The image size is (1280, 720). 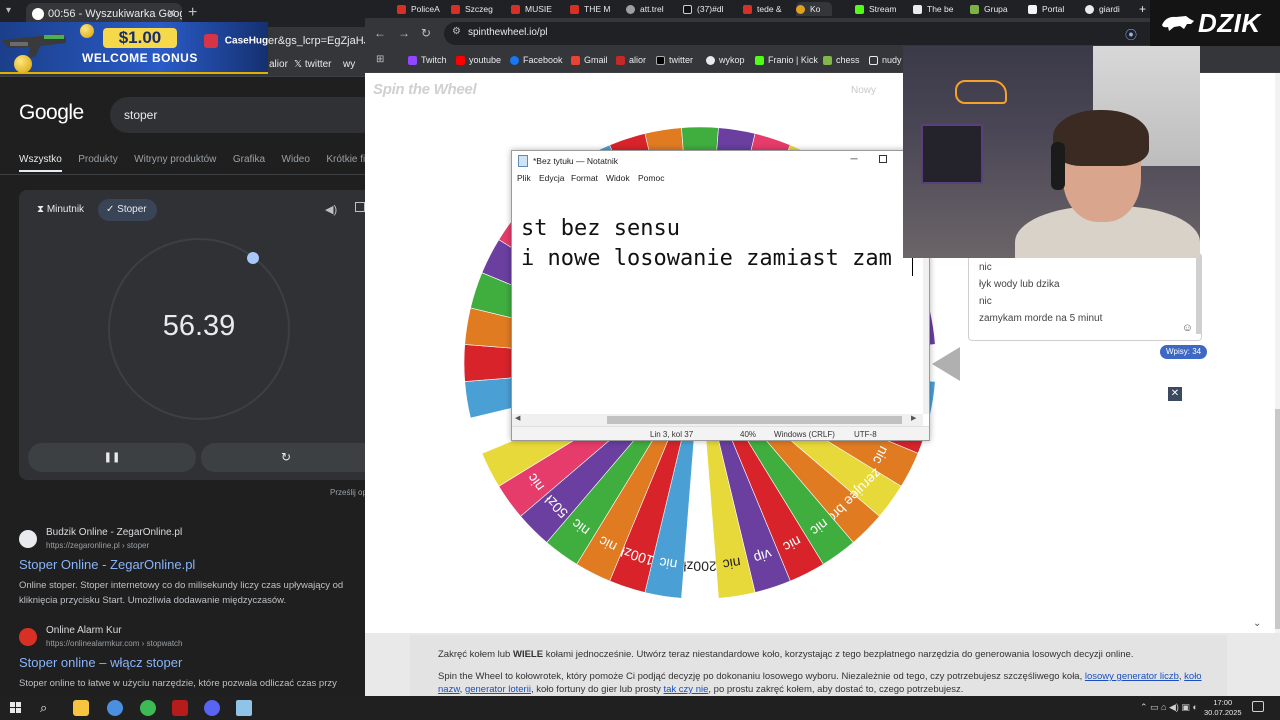 What do you see at coordinates (420, 9) in the screenshot?
I see `tab: PoliceA` at bounding box center [420, 9].